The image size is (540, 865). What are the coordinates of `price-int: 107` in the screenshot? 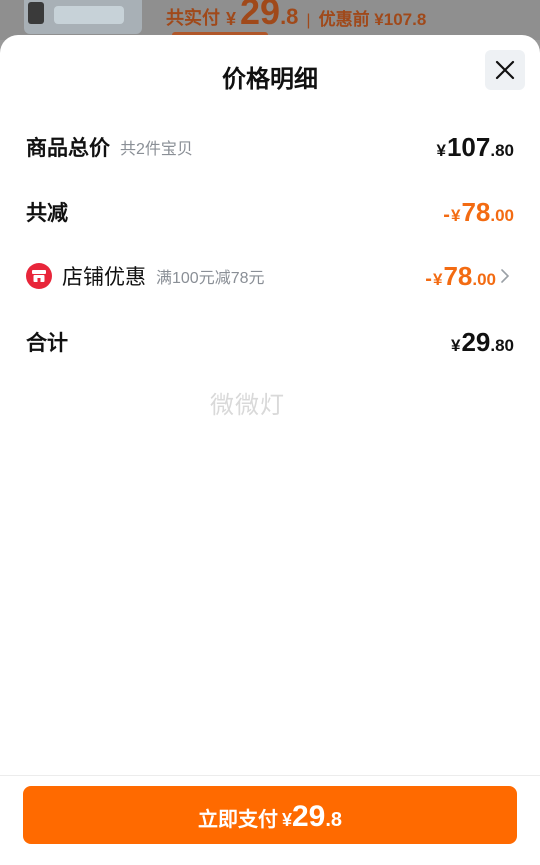 It's located at (468, 146).